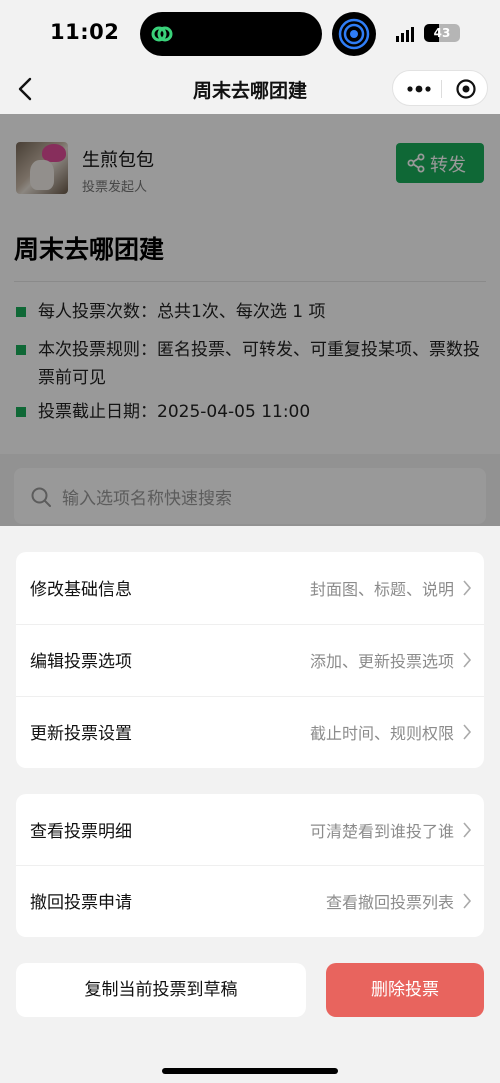 The height and width of the screenshot is (1083, 500). Describe the element at coordinates (161, 990) in the screenshot. I see `copy-to-draft-button: 复制当前投票到草稿` at that location.